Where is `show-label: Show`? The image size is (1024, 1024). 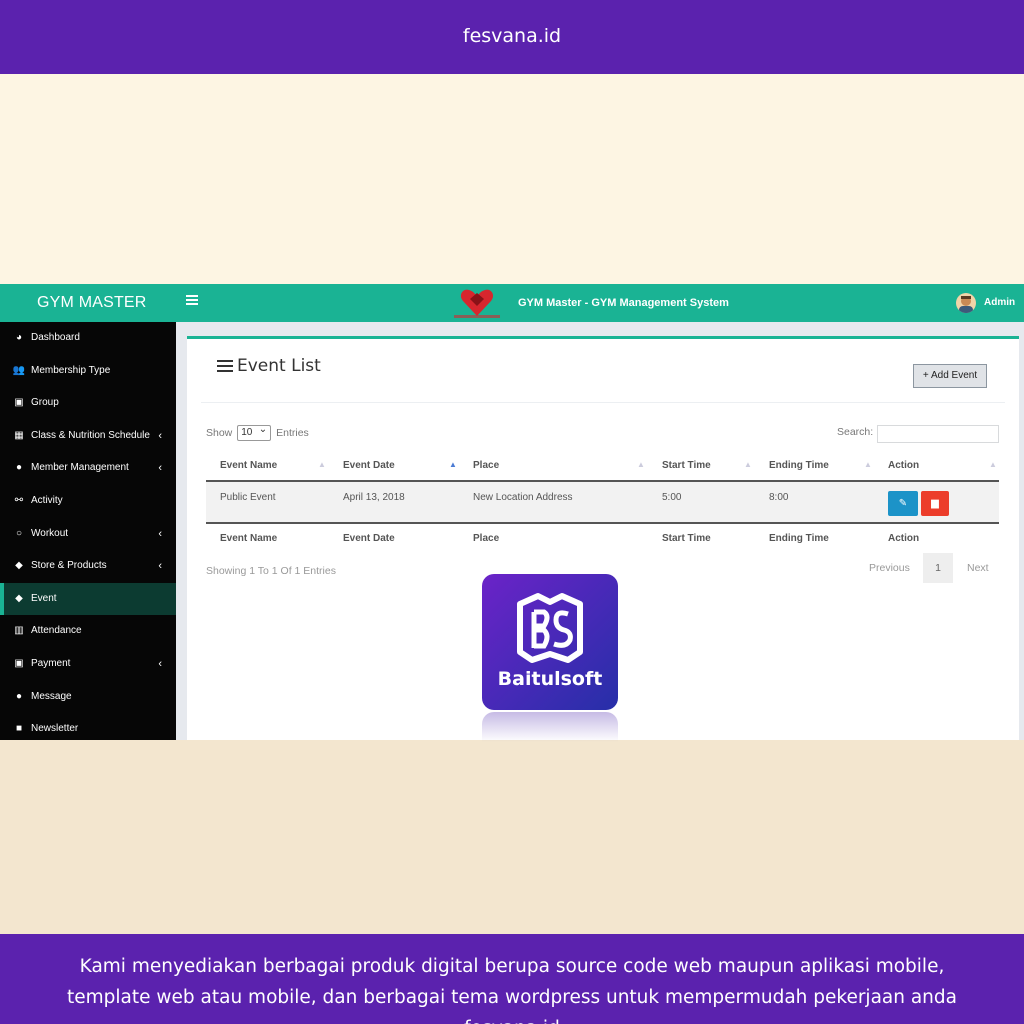
show-label: Show is located at coordinates (219, 432).